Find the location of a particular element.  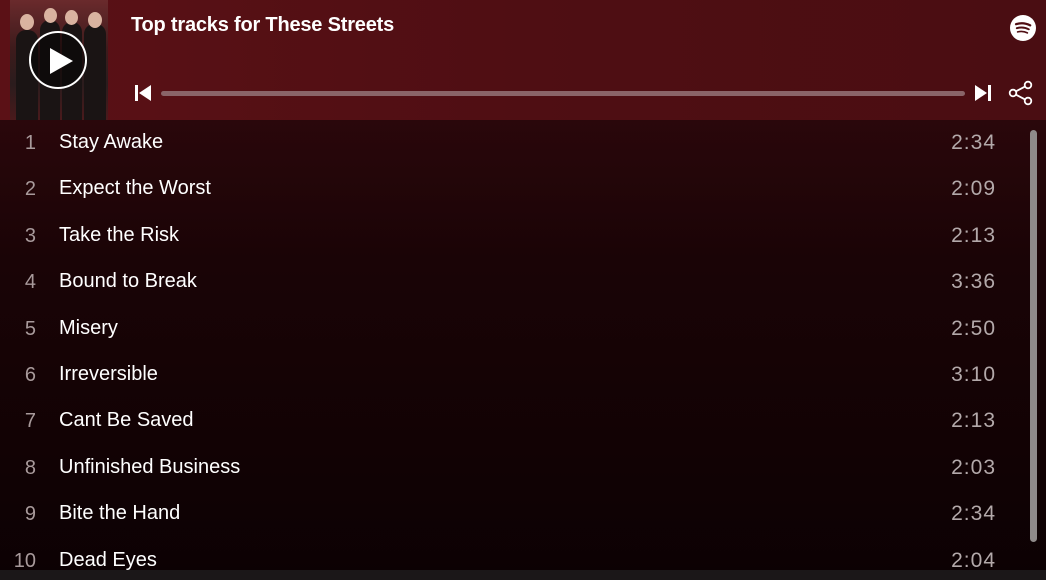

track-number: 6 is located at coordinates (30, 375).